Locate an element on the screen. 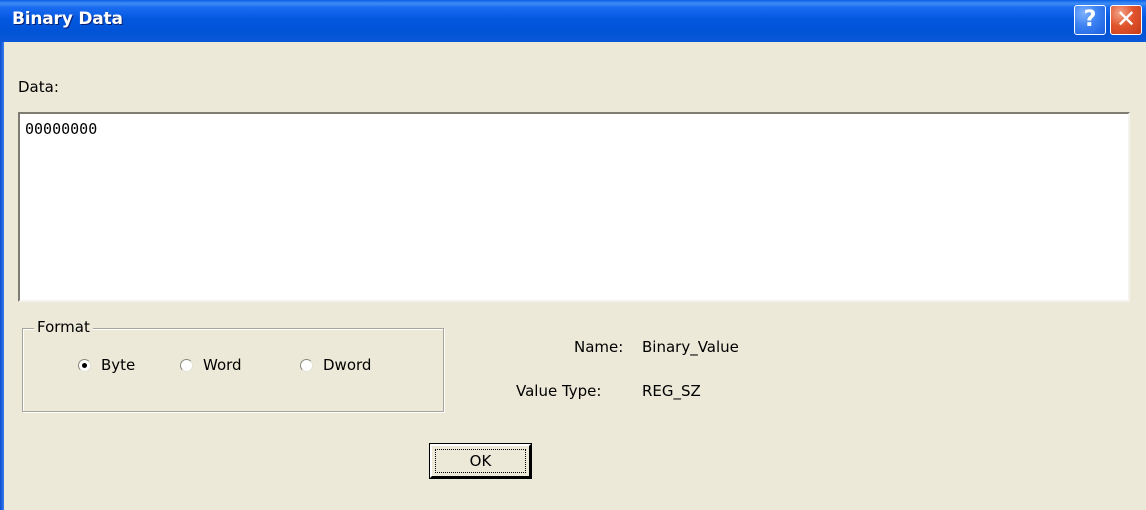 The height and width of the screenshot is (510, 1146). format-legend: Format is located at coordinates (63, 327).